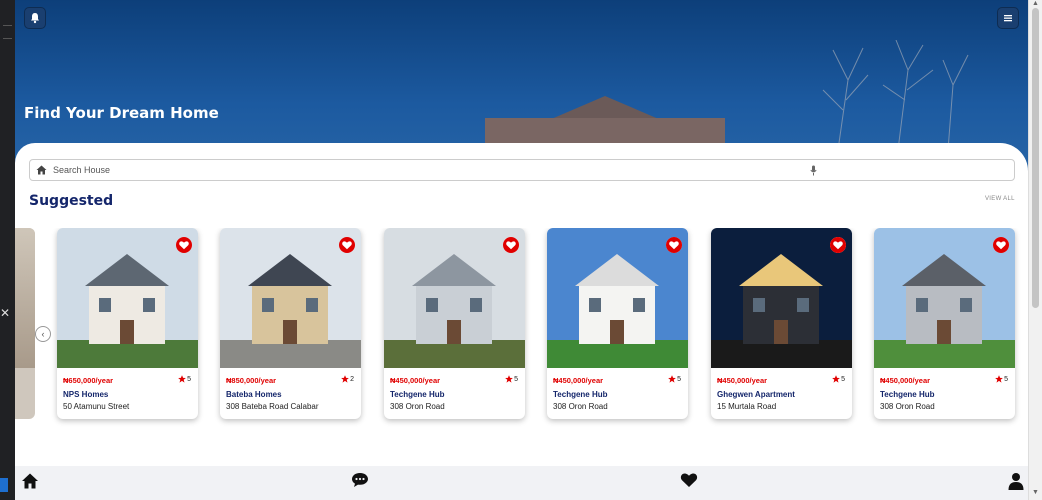  Describe the element at coordinates (1035, 492) in the screenshot. I see `scroll-down-icon: ▼` at that location.